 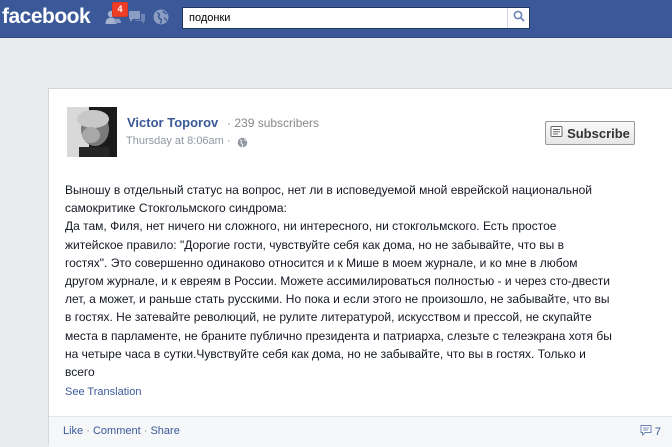 What do you see at coordinates (172, 122) in the screenshot?
I see `author-name-link: Victor Toporov` at bounding box center [172, 122].